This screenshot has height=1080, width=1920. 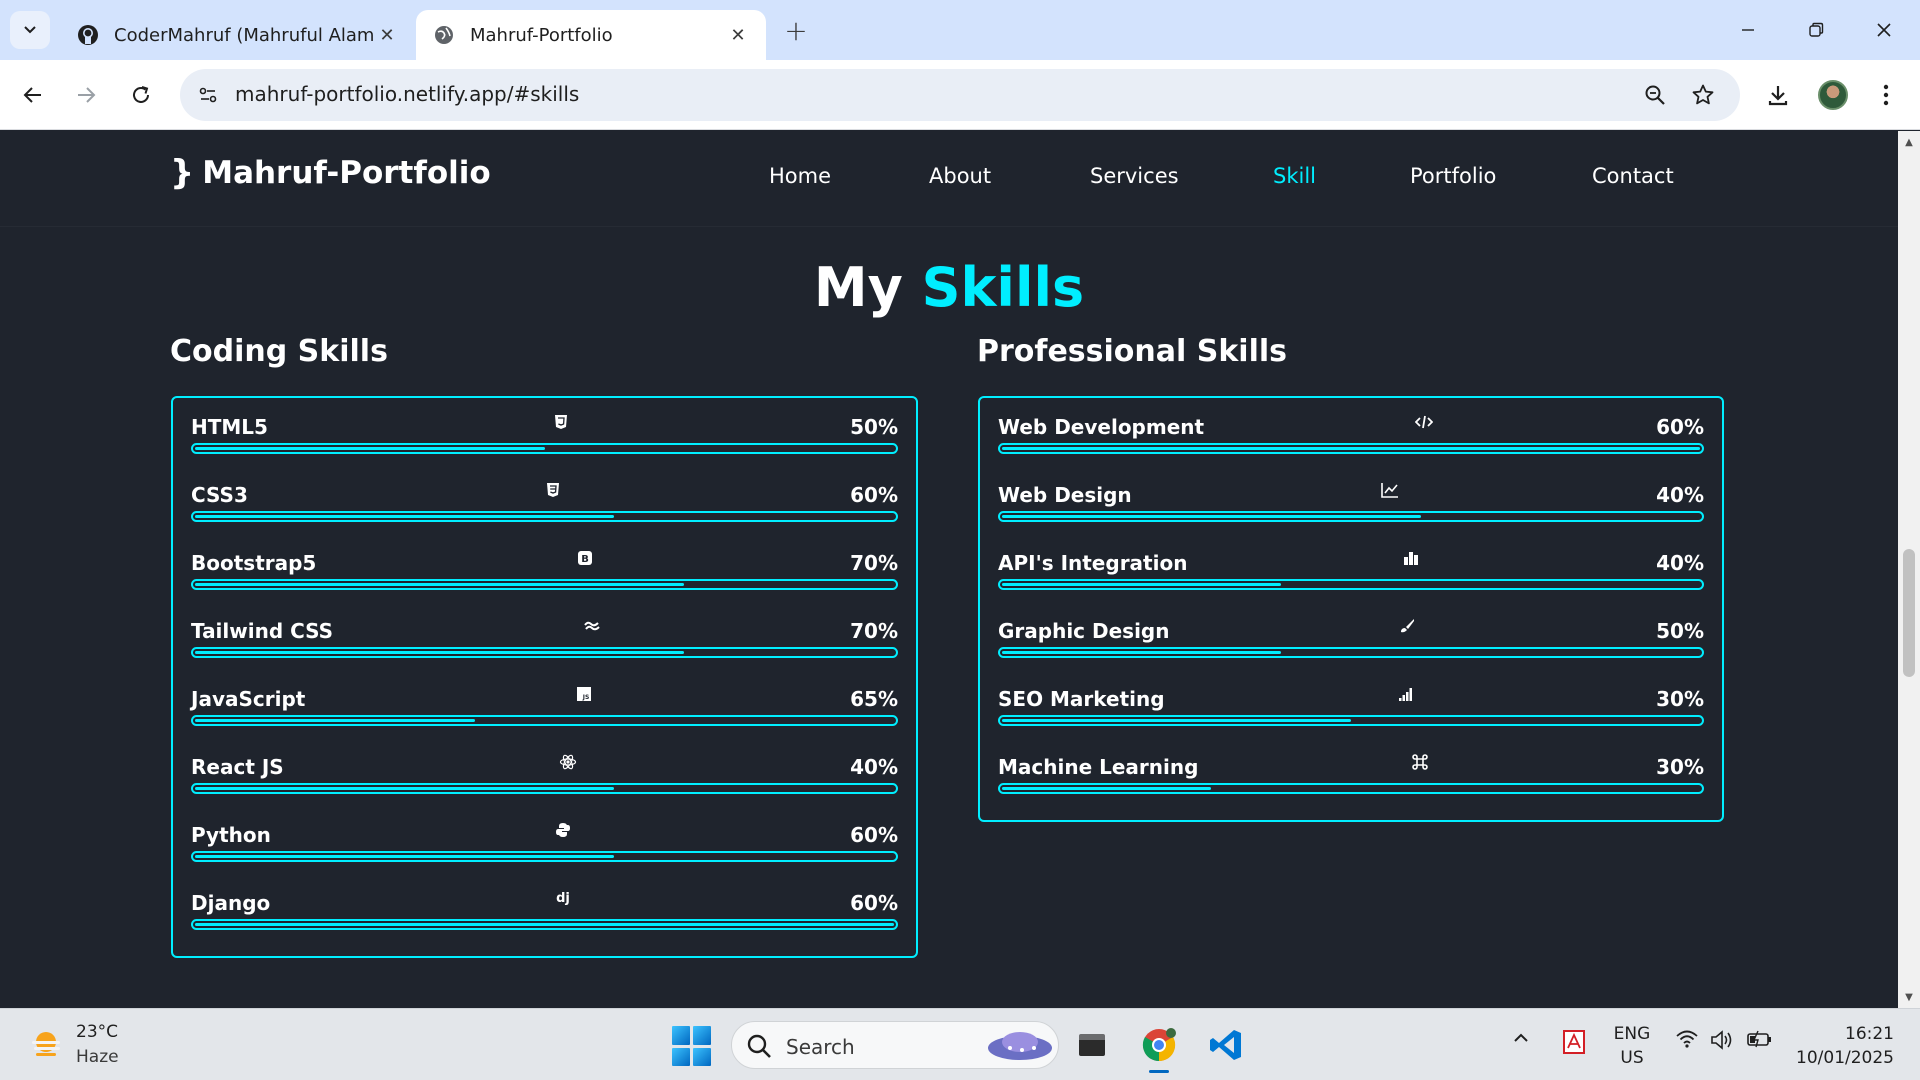 What do you see at coordinates (30, 30) in the screenshot?
I see `tab-search-button` at bounding box center [30, 30].